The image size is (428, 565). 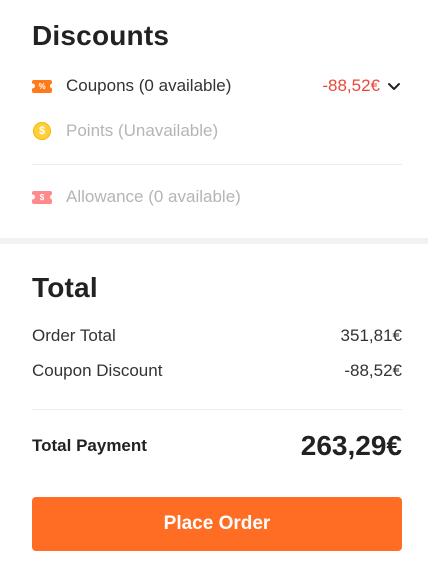 I want to click on coin-icon: $, so click(x=42, y=131).